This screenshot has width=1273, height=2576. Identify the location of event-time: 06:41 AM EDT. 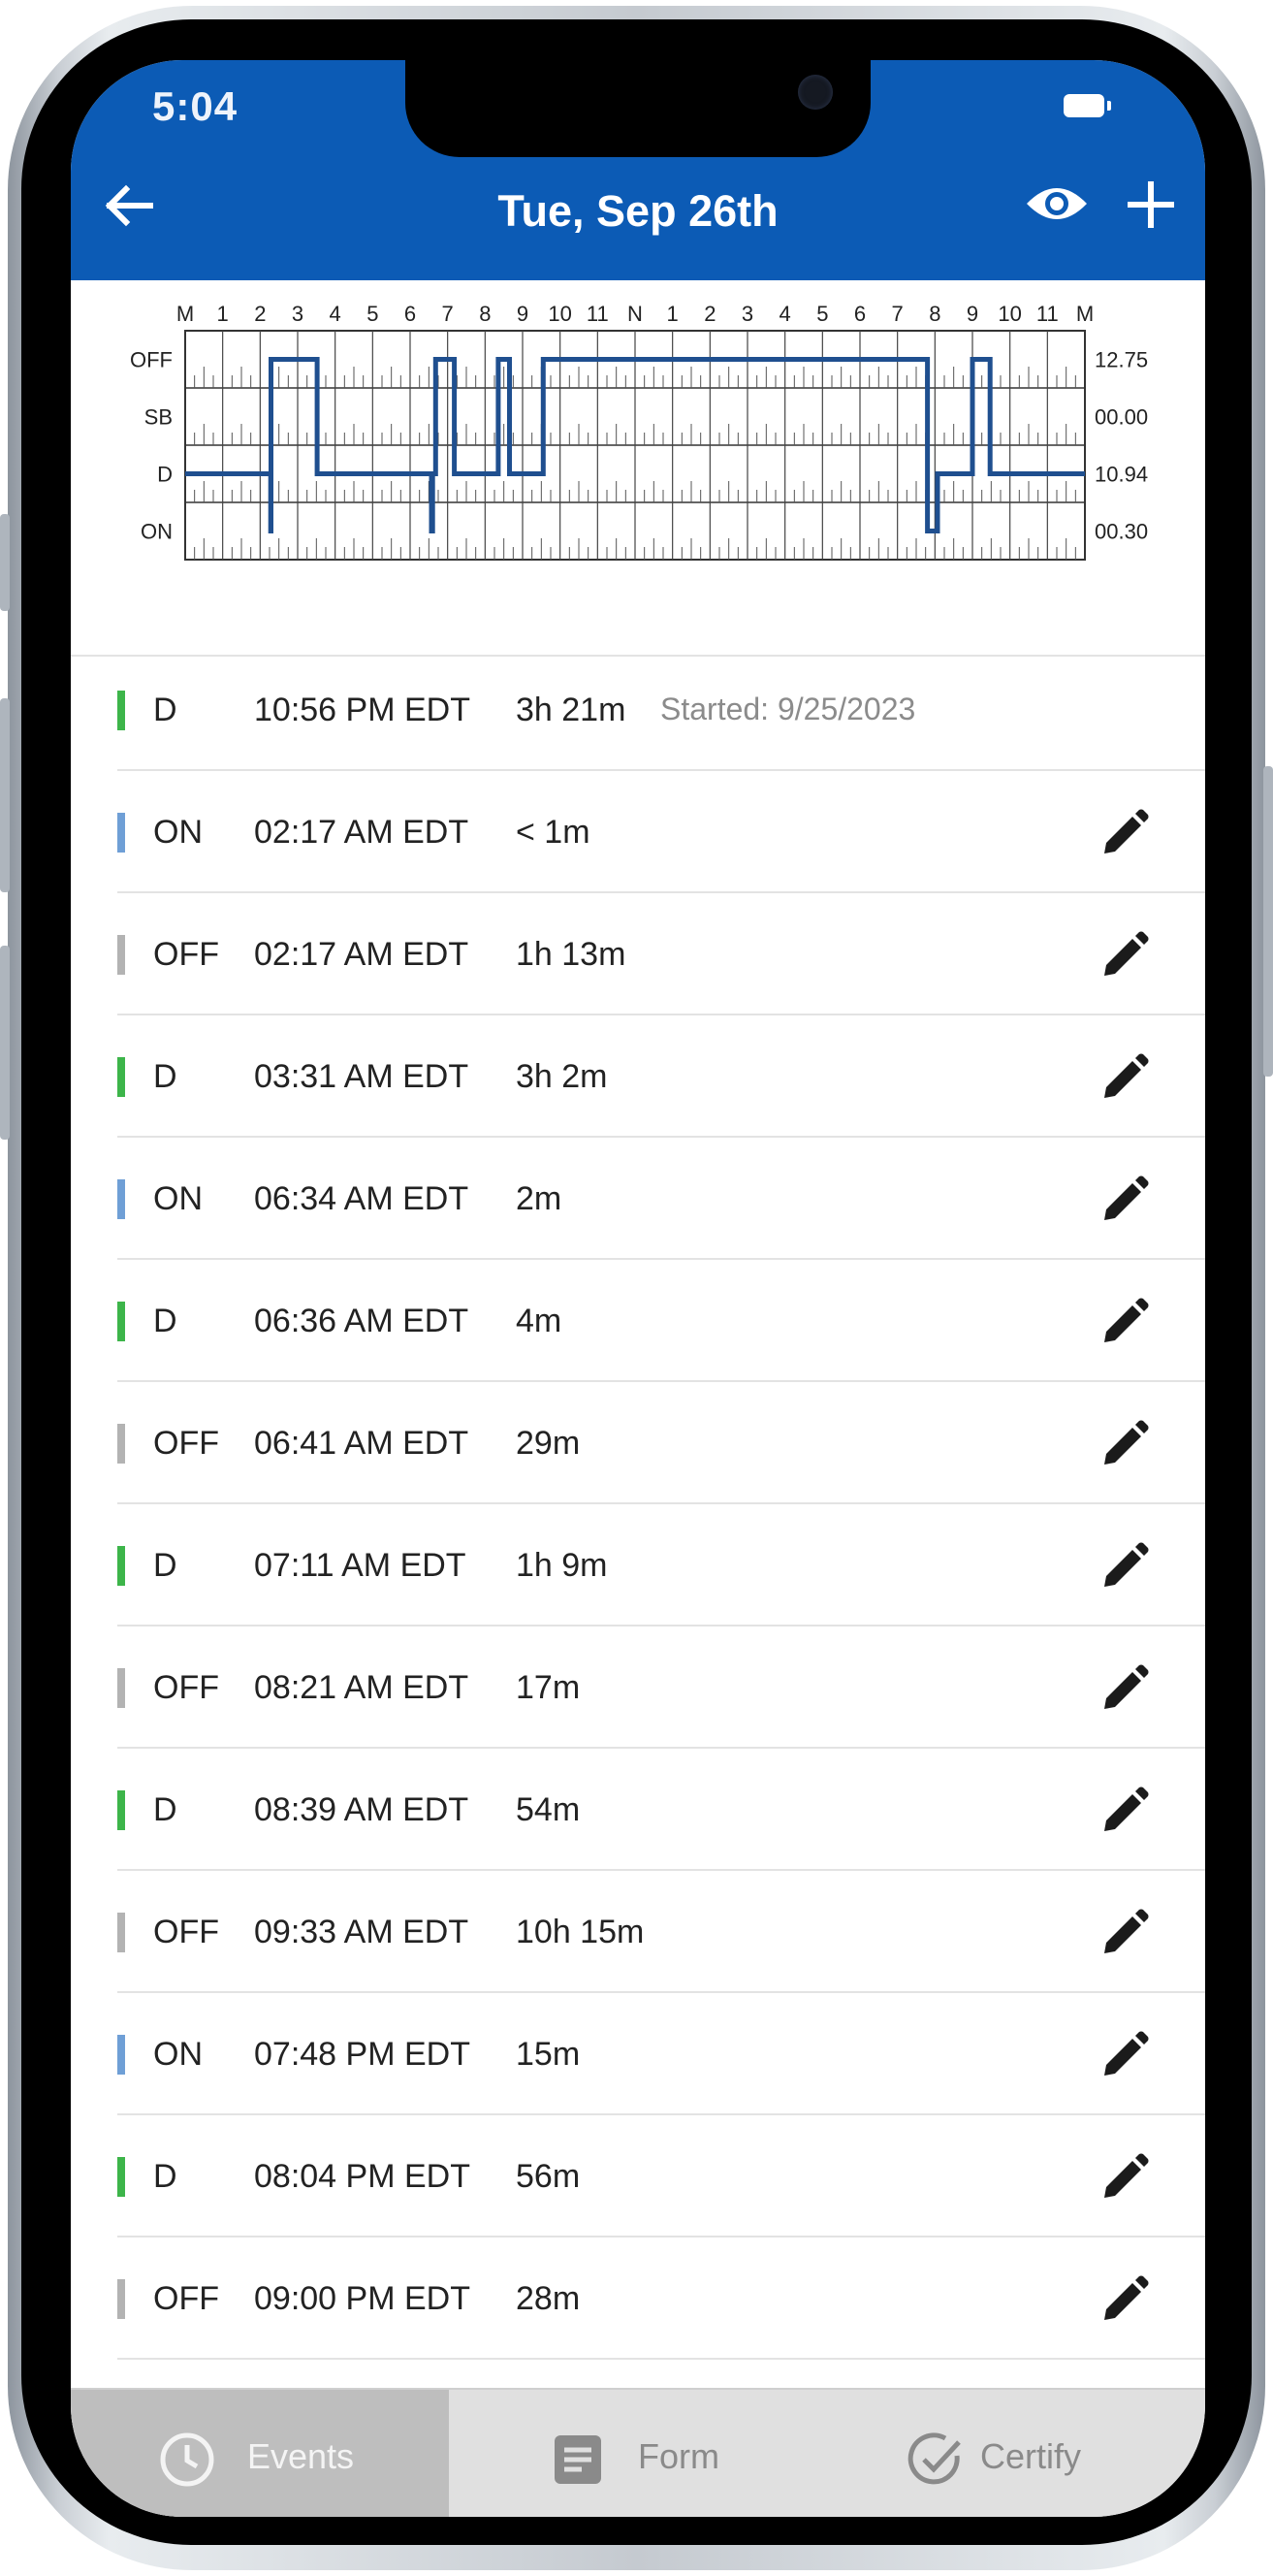
(361, 1443).